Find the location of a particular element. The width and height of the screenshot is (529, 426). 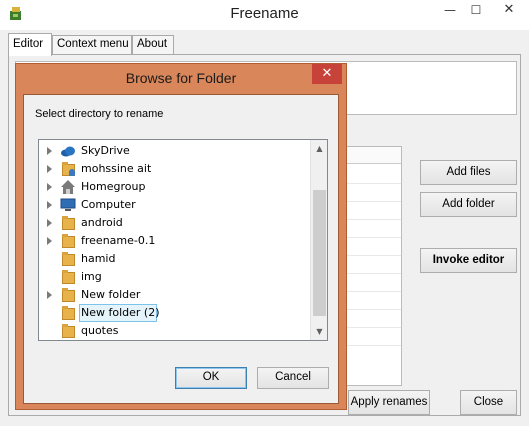

tree-item-new-folder-2: New folder (2) is located at coordinates (174, 313).